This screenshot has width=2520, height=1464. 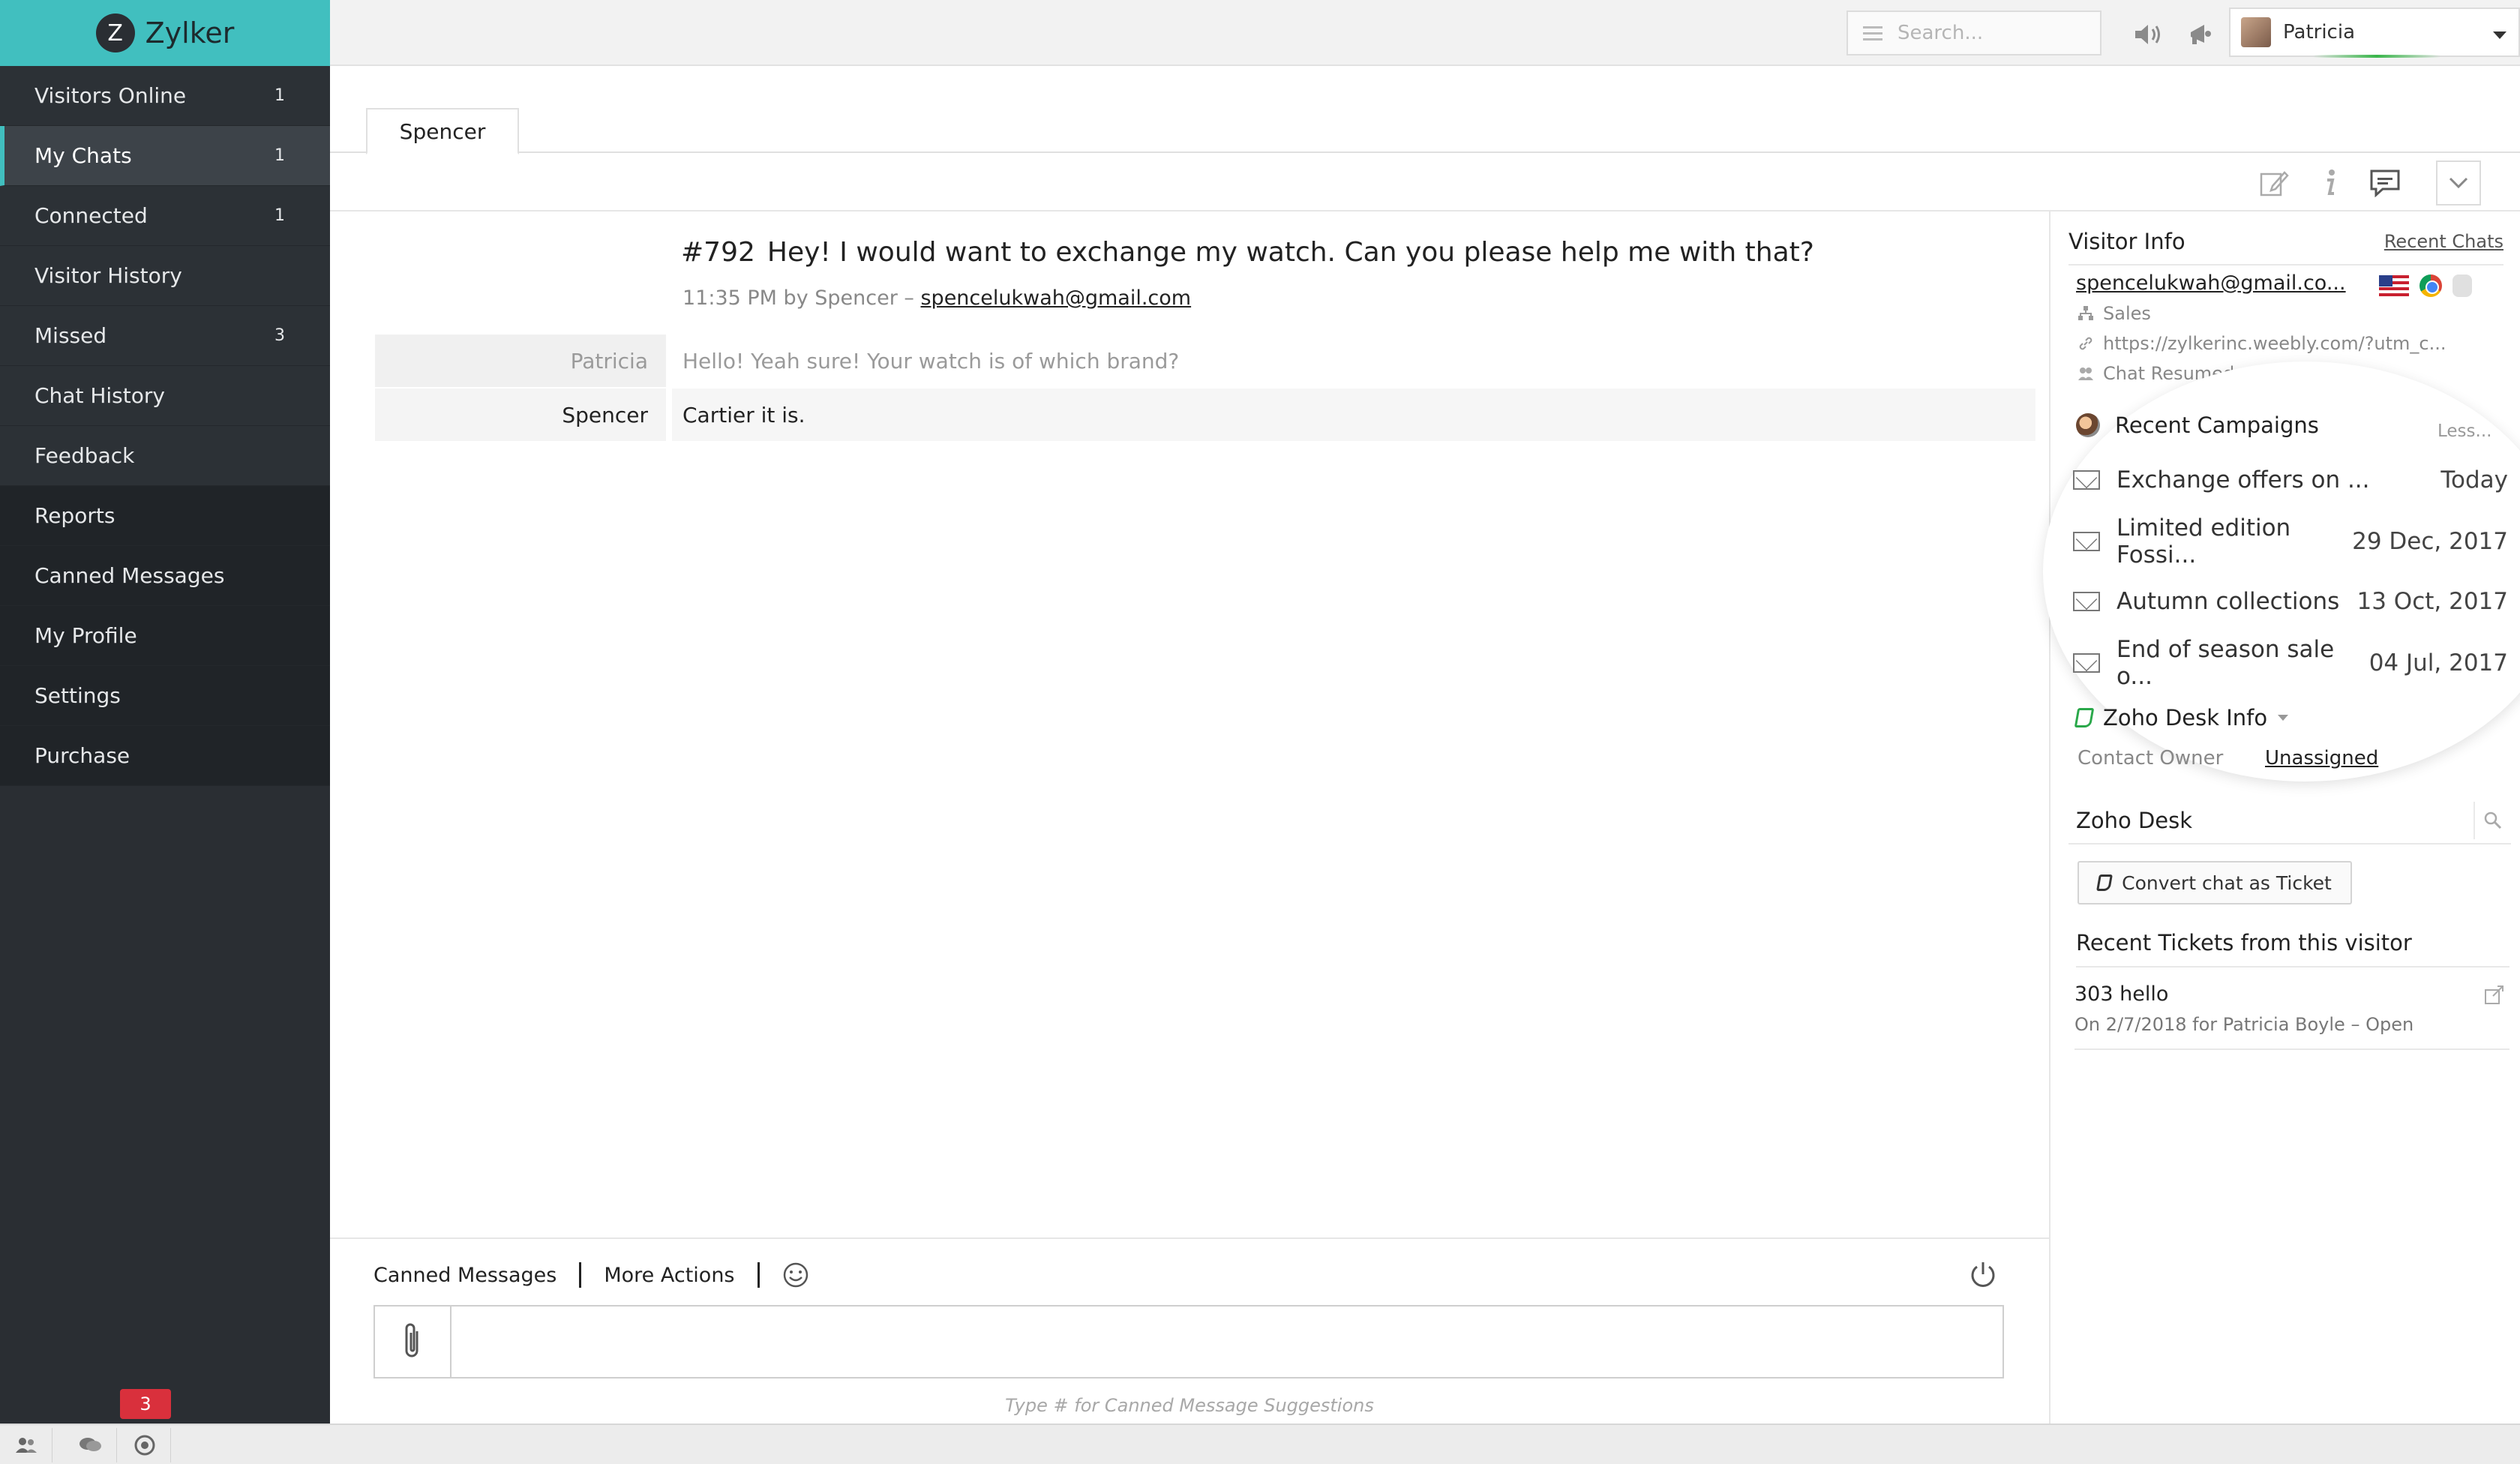 What do you see at coordinates (144, 1445) in the screenshot?
I see `notifications-button` at bounding box center [144, 1445].